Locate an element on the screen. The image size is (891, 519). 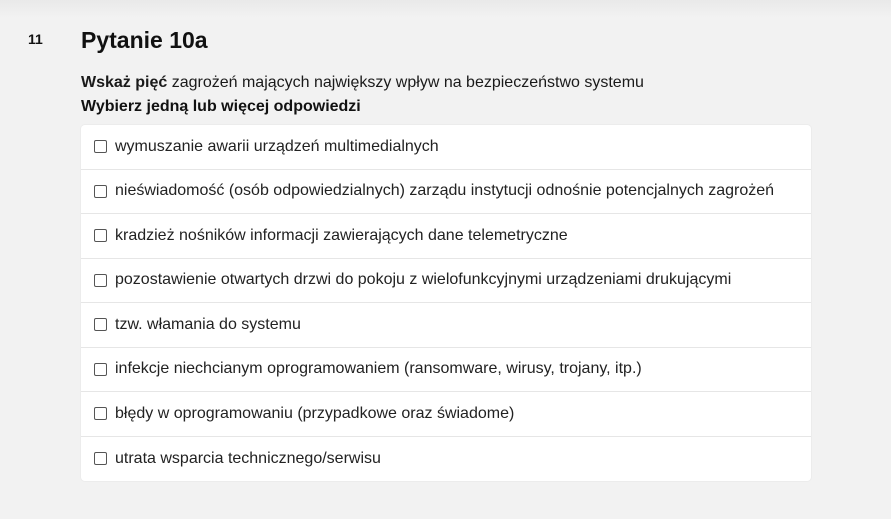
prompt-emphasis: Wskaż pięć is located at coordinates (124, 82).